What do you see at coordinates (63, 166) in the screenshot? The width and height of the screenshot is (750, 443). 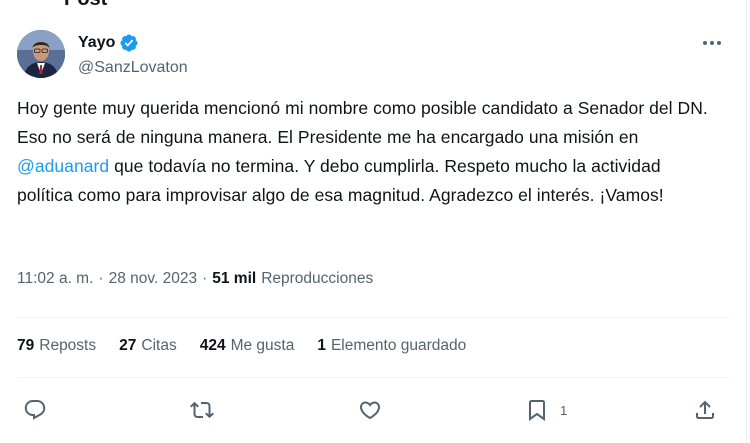 I see `mention-link: @aduanard` at bounding box center [63, 166].